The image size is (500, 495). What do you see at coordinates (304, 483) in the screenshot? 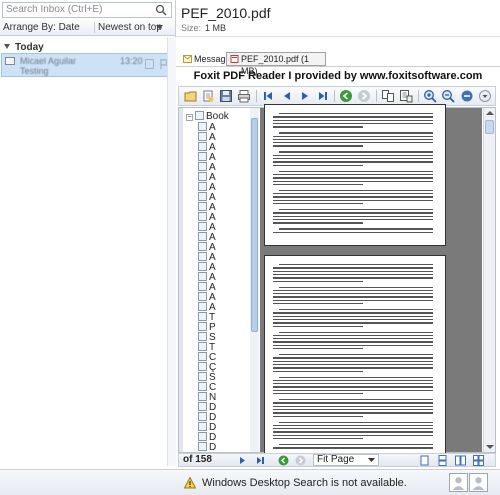
I see `status-message: Windows Desktop Search is not available.` at bounding box center [304, 483].